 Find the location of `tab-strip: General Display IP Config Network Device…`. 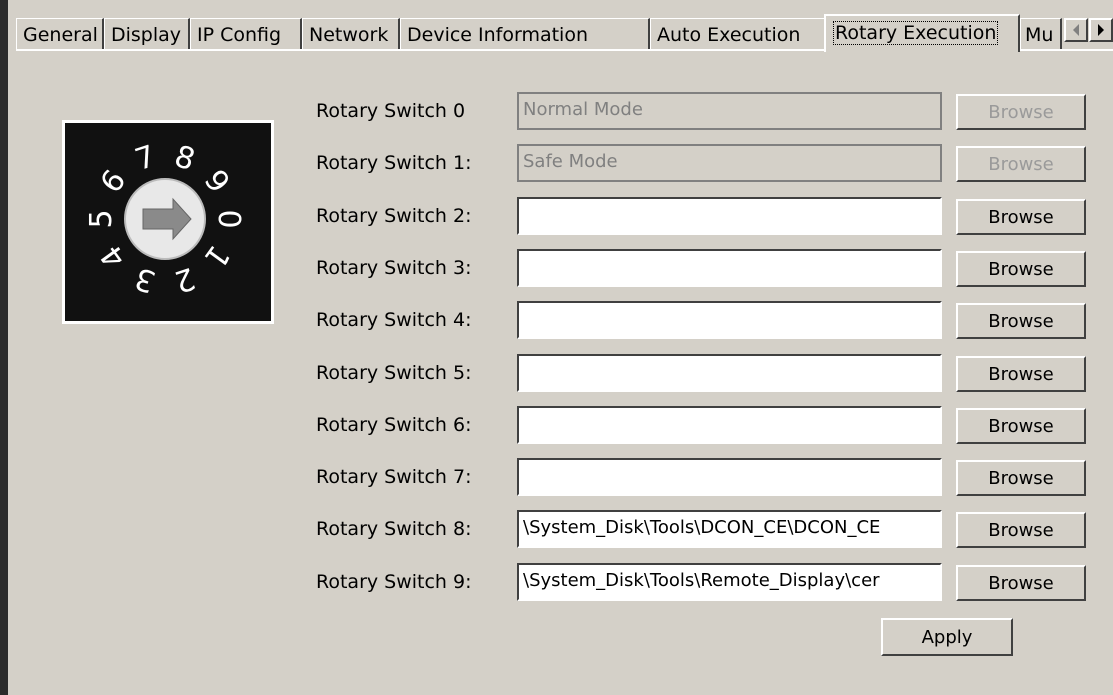

tab-strip: General Display IP Config Network Device… is located at coordinates (564, 33).